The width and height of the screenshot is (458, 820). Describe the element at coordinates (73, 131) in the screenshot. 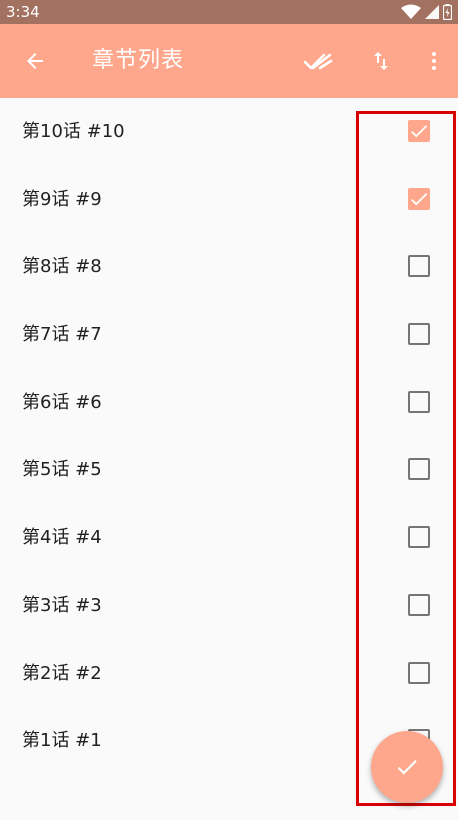

I see `chapter-title: 第10话 #10` at that location.